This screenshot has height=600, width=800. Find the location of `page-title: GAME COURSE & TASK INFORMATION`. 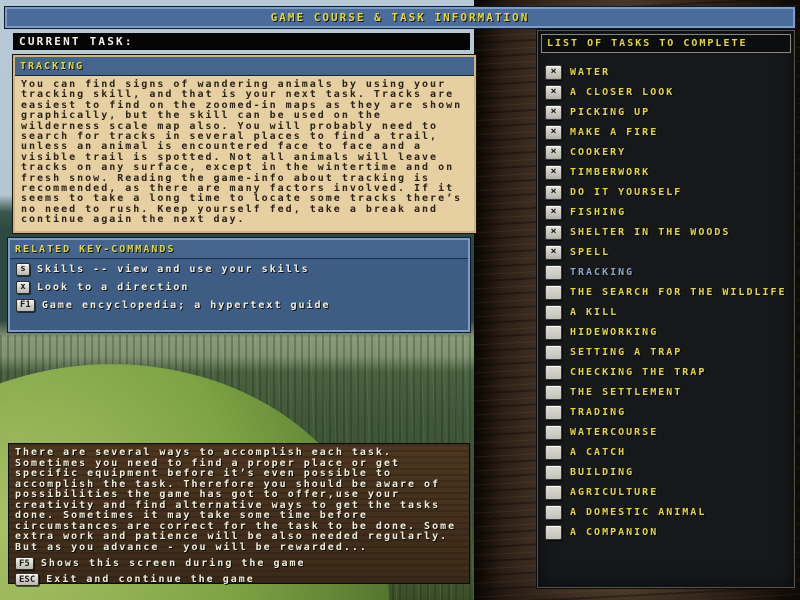

page-title: GAME COURSE & TASK INFORMATION is located at coordinates (400, 17).